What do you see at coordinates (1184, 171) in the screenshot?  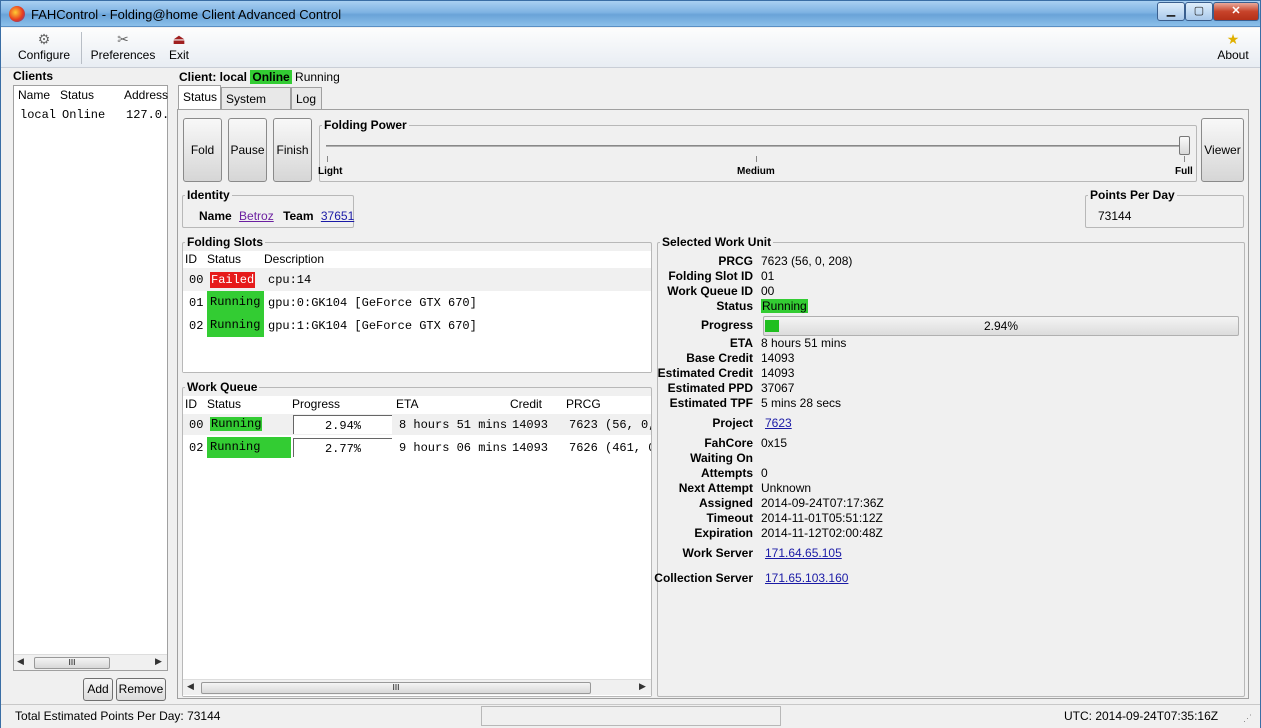 I see `full-label: Full` at bounding box center [1184, 171].